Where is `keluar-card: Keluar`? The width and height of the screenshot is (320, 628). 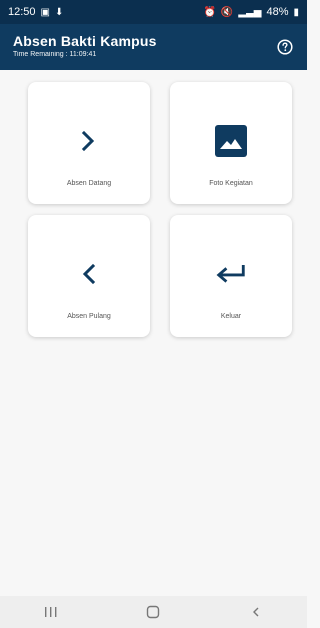
keluar-card: Keluar is located at coordinates (231, 276).